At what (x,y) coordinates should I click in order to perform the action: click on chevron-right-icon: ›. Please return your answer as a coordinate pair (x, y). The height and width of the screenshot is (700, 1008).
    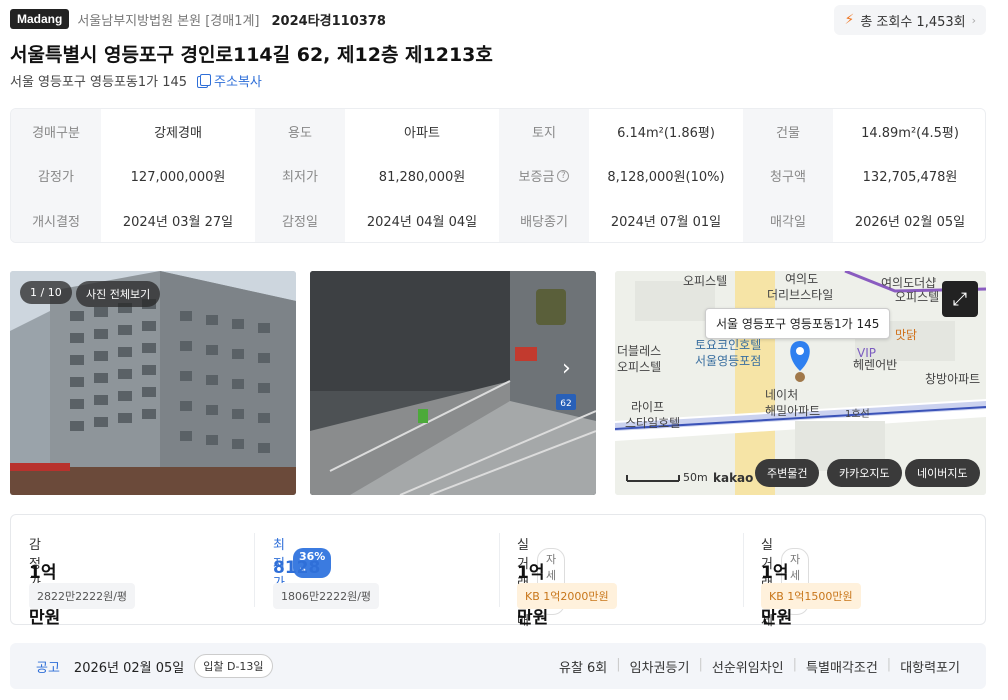
    Looking at the image, I should click on (973, 20).